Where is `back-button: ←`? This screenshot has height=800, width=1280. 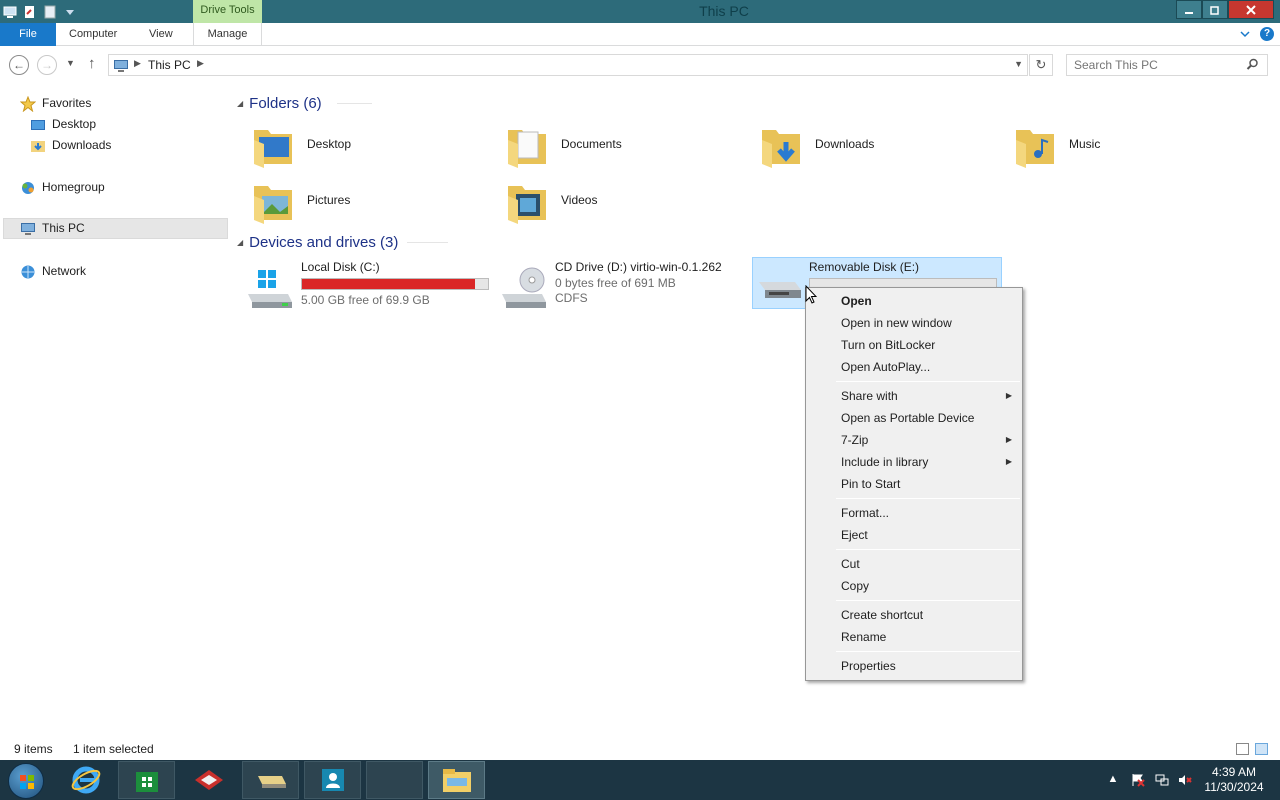
back-button: ← is located at coordinates (19, 65).